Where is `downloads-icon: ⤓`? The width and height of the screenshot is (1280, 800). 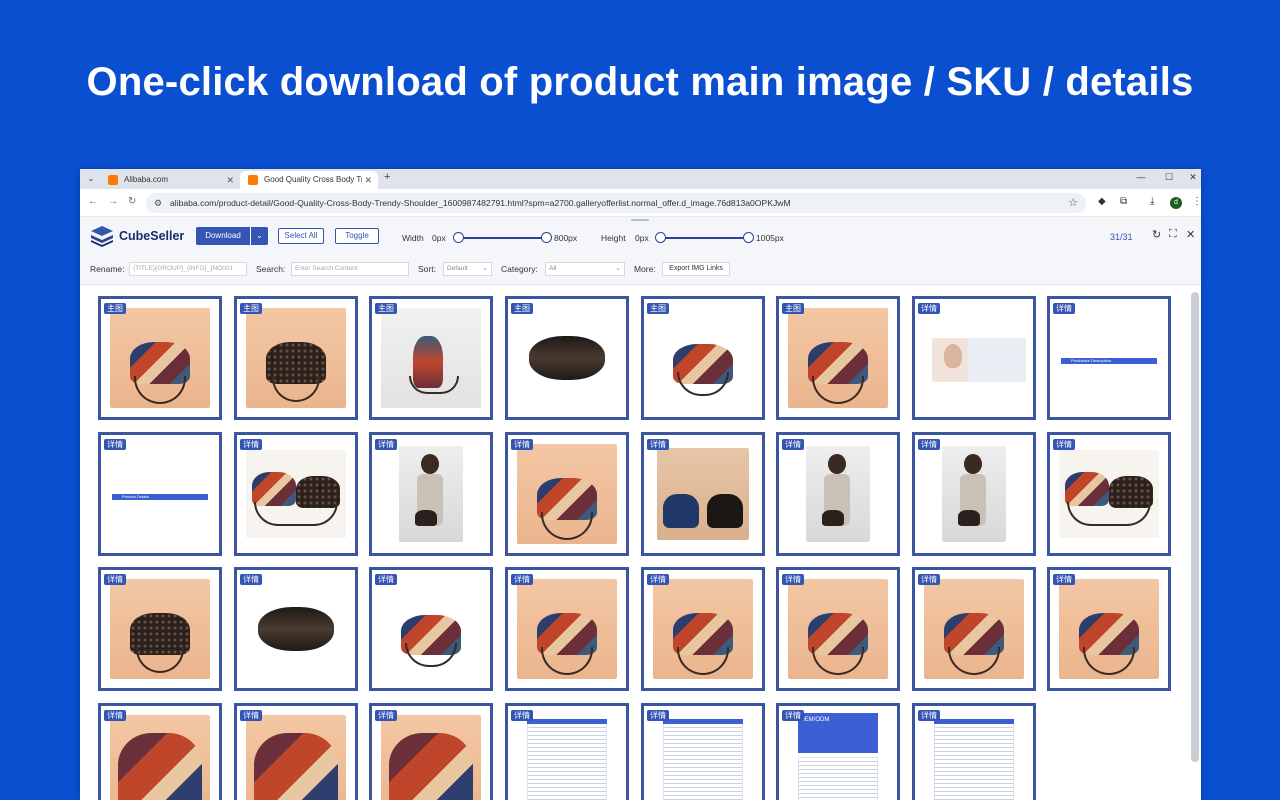
downloads-icon: ⤓ is located at coordinates (1152, 201).